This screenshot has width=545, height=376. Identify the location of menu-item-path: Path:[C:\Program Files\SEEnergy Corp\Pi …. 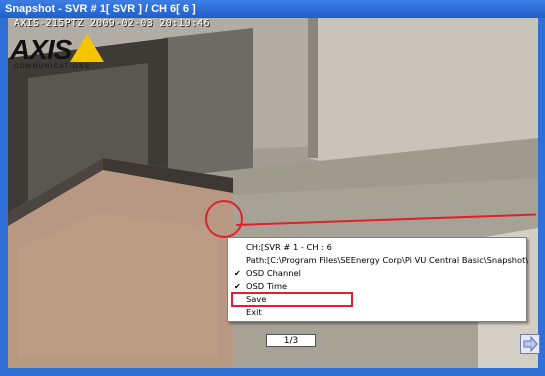
(378, 260).